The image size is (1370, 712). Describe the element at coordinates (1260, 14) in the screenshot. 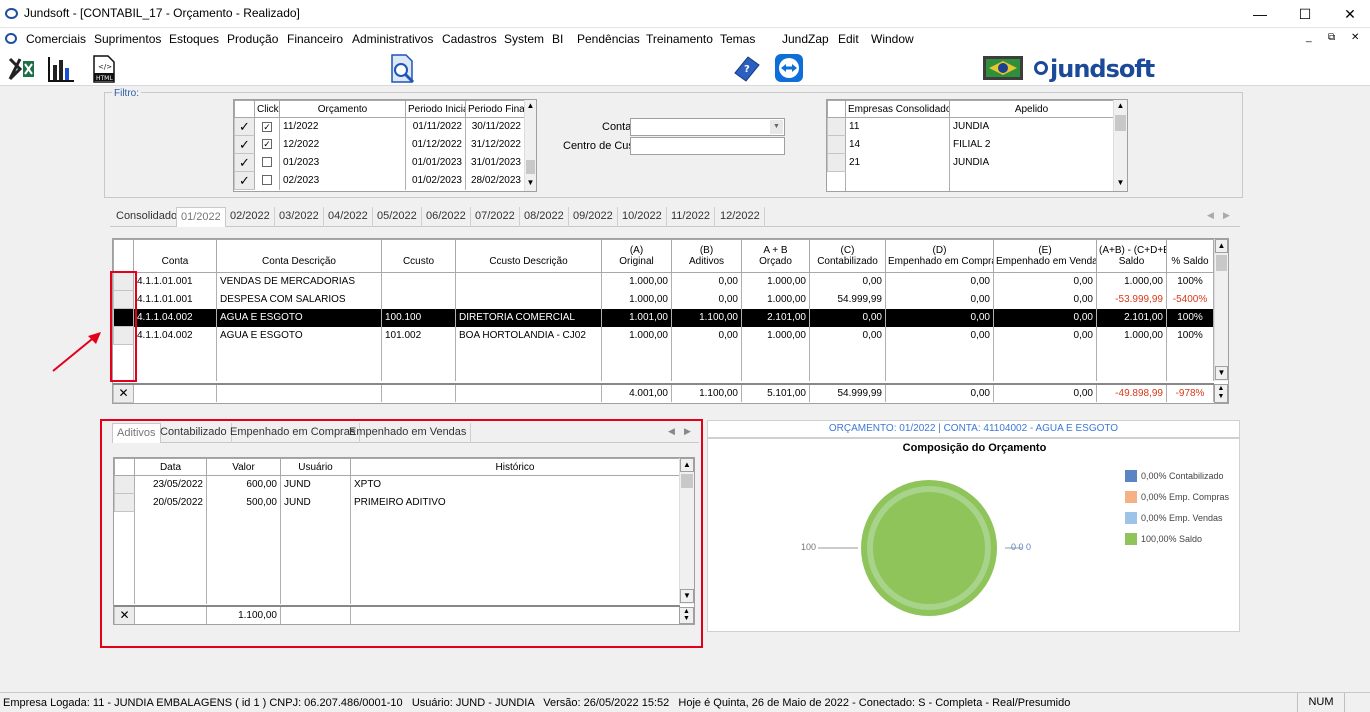

I see `minimize-button: —` at that location.